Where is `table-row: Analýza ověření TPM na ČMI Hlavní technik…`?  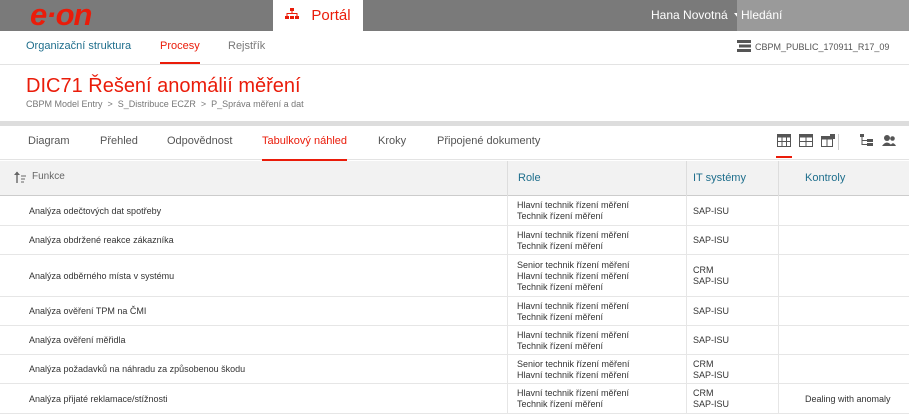 table-row: Analýza ověření TPM na ČMI Hlavní technik… is located at coordinates (454, 311).